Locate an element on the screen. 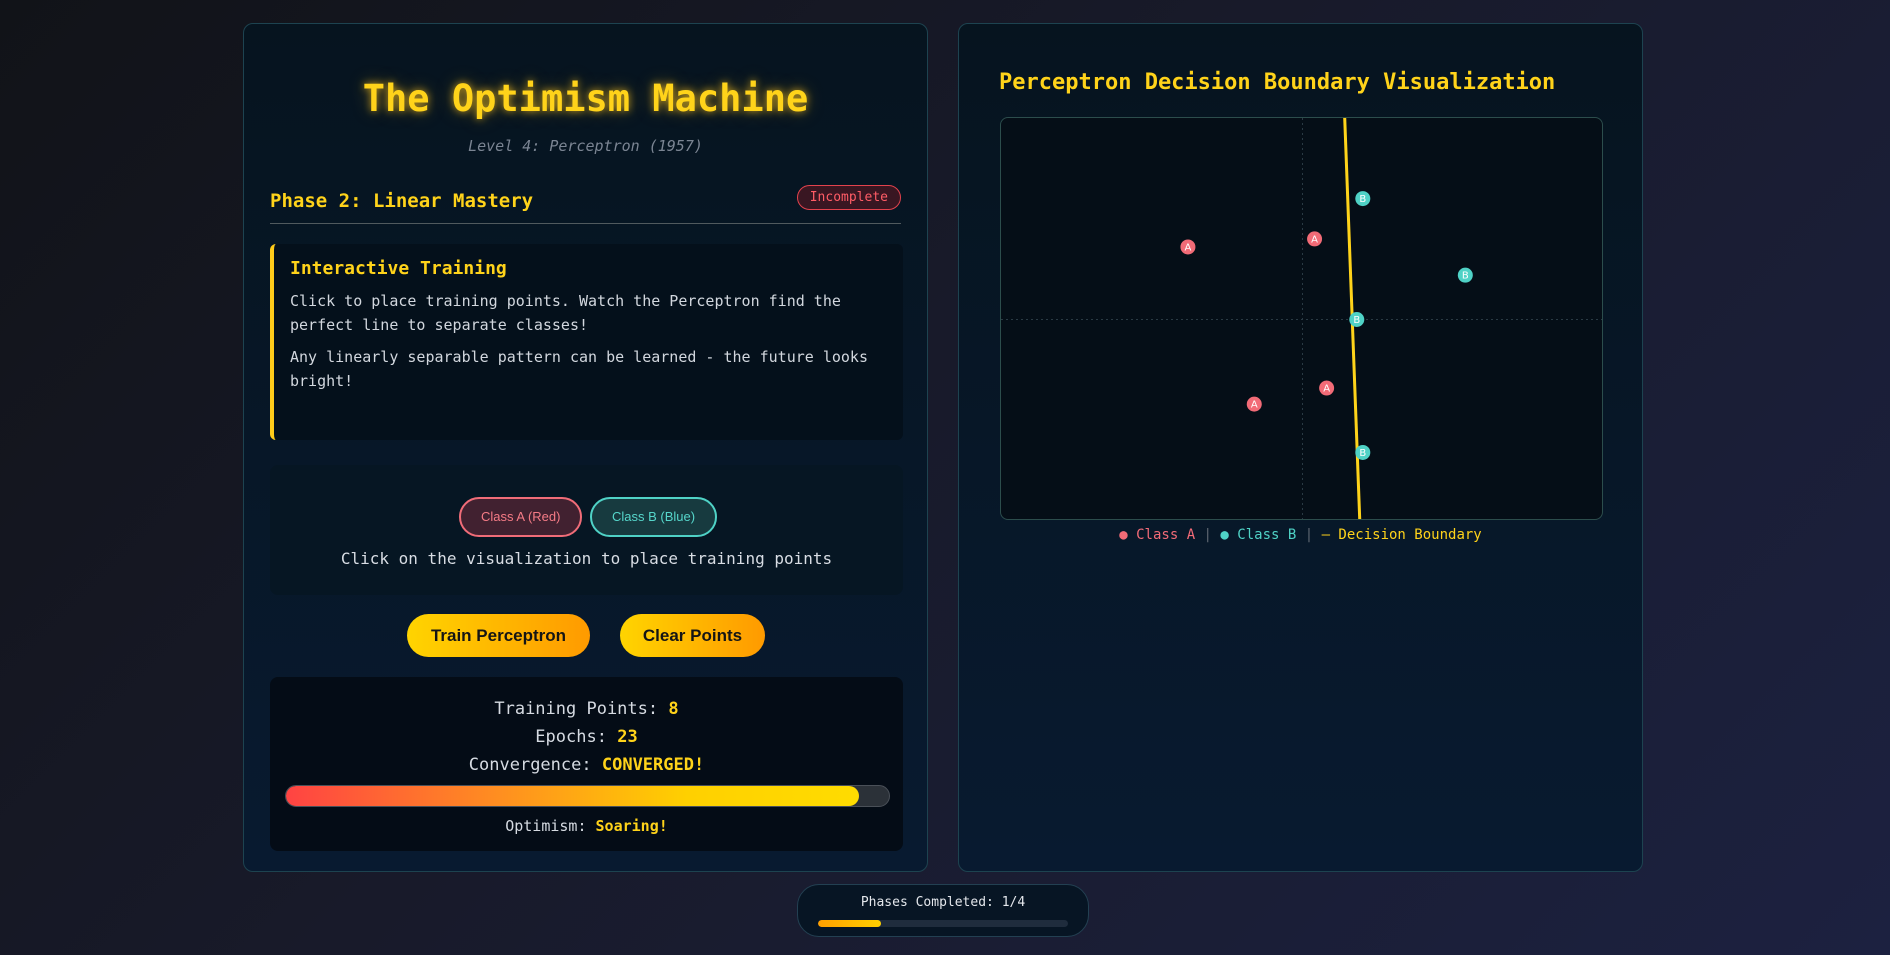  convergence-label: Convergence: is located at coordinates (530, 765).